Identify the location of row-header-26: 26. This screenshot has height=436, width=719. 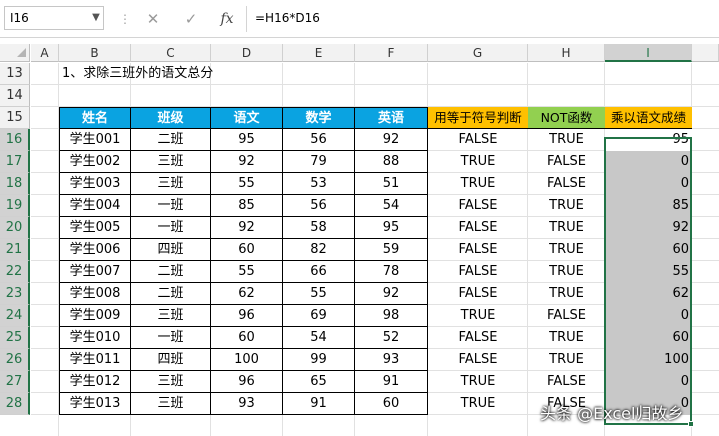
(15, 360).